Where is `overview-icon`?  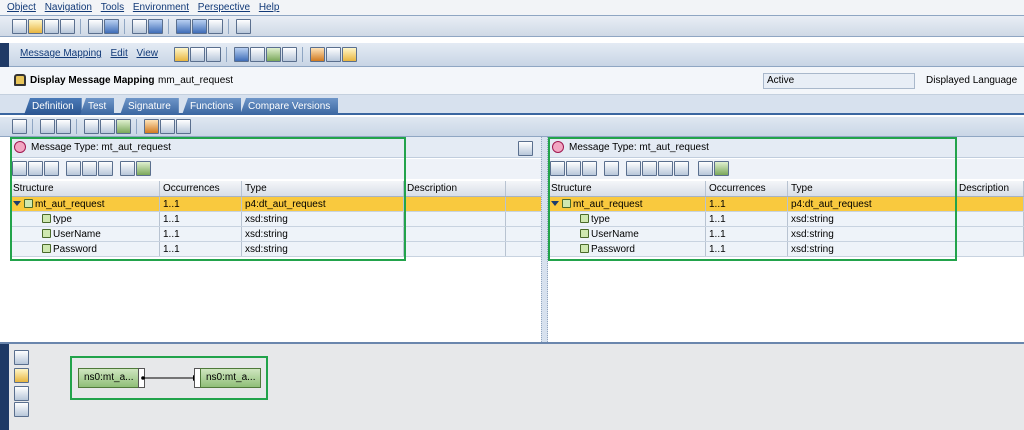
overview-icon is located at coordinates (21, 357).